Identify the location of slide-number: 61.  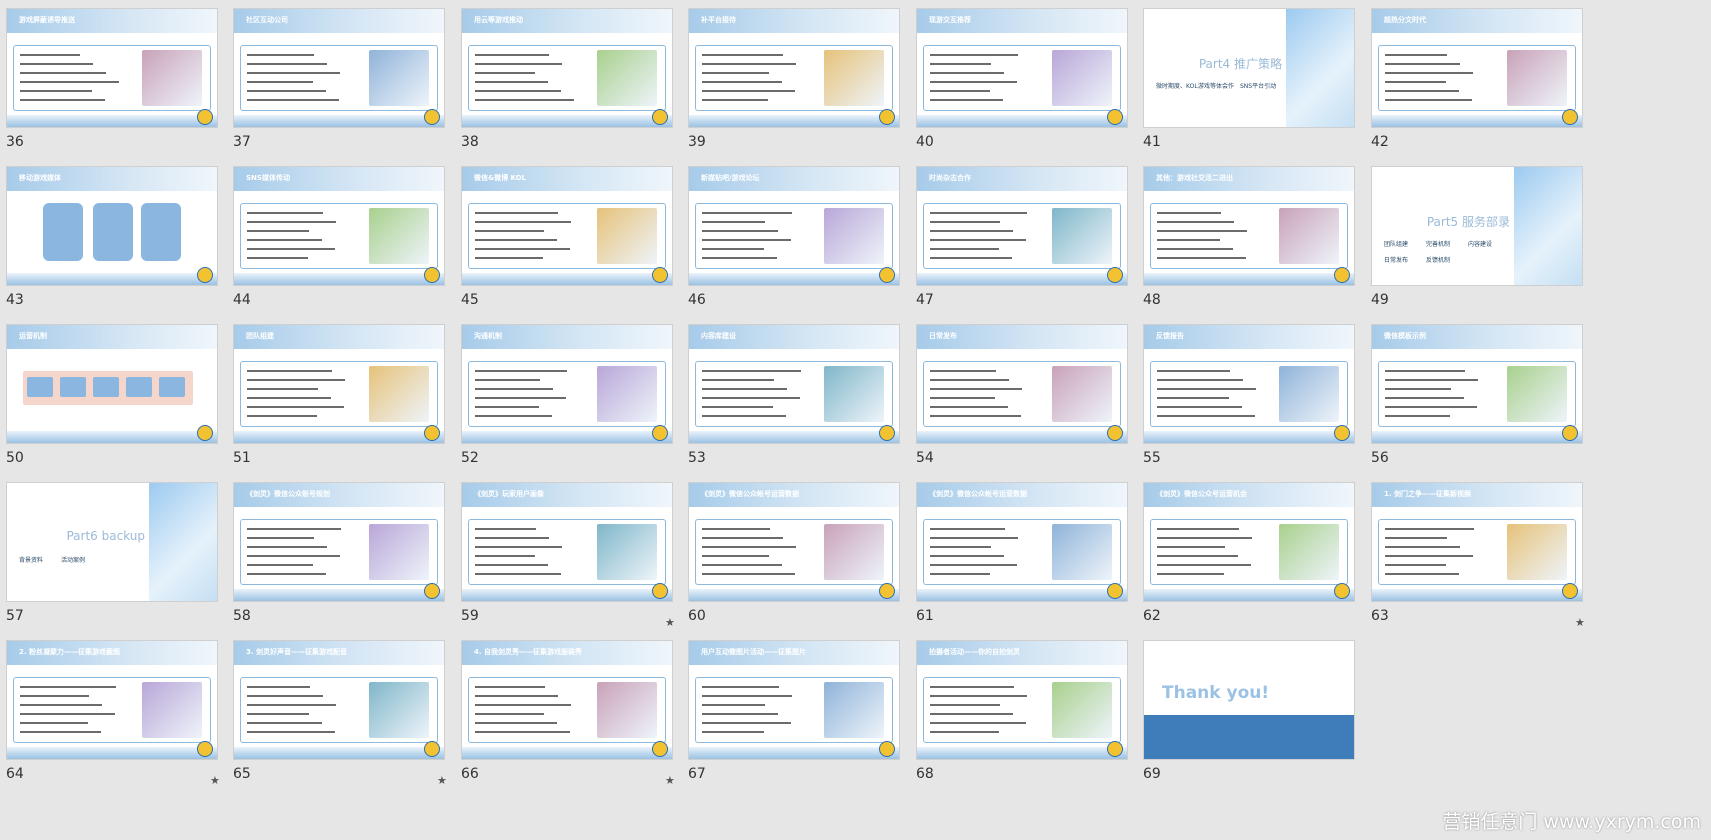
(925, 616).